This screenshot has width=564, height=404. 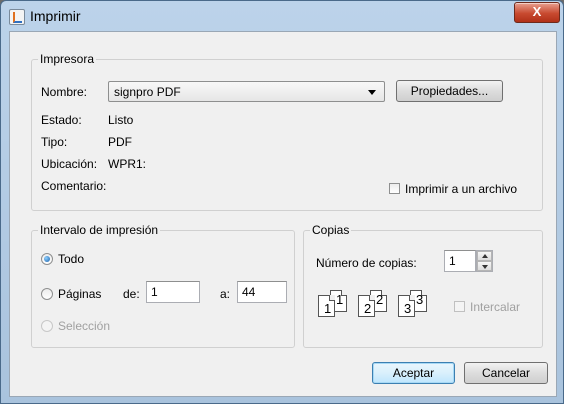 I want to click on copies-spinner, so click(x=484, y=261).